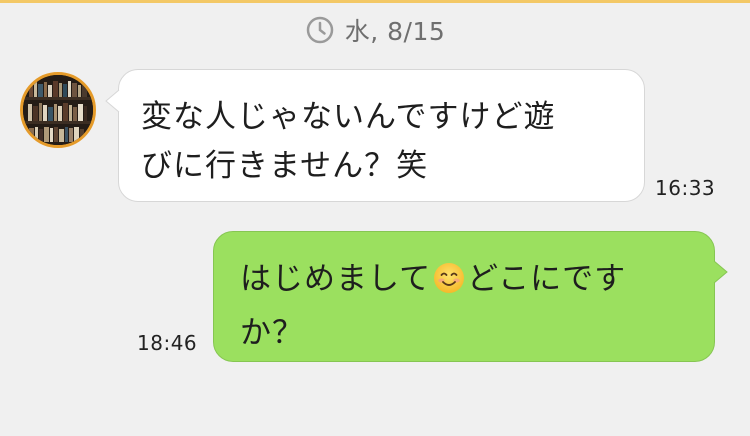  Describe the element at coordinates (272, 333) in the screenshot. I see `message-text-line: か？` at that location.